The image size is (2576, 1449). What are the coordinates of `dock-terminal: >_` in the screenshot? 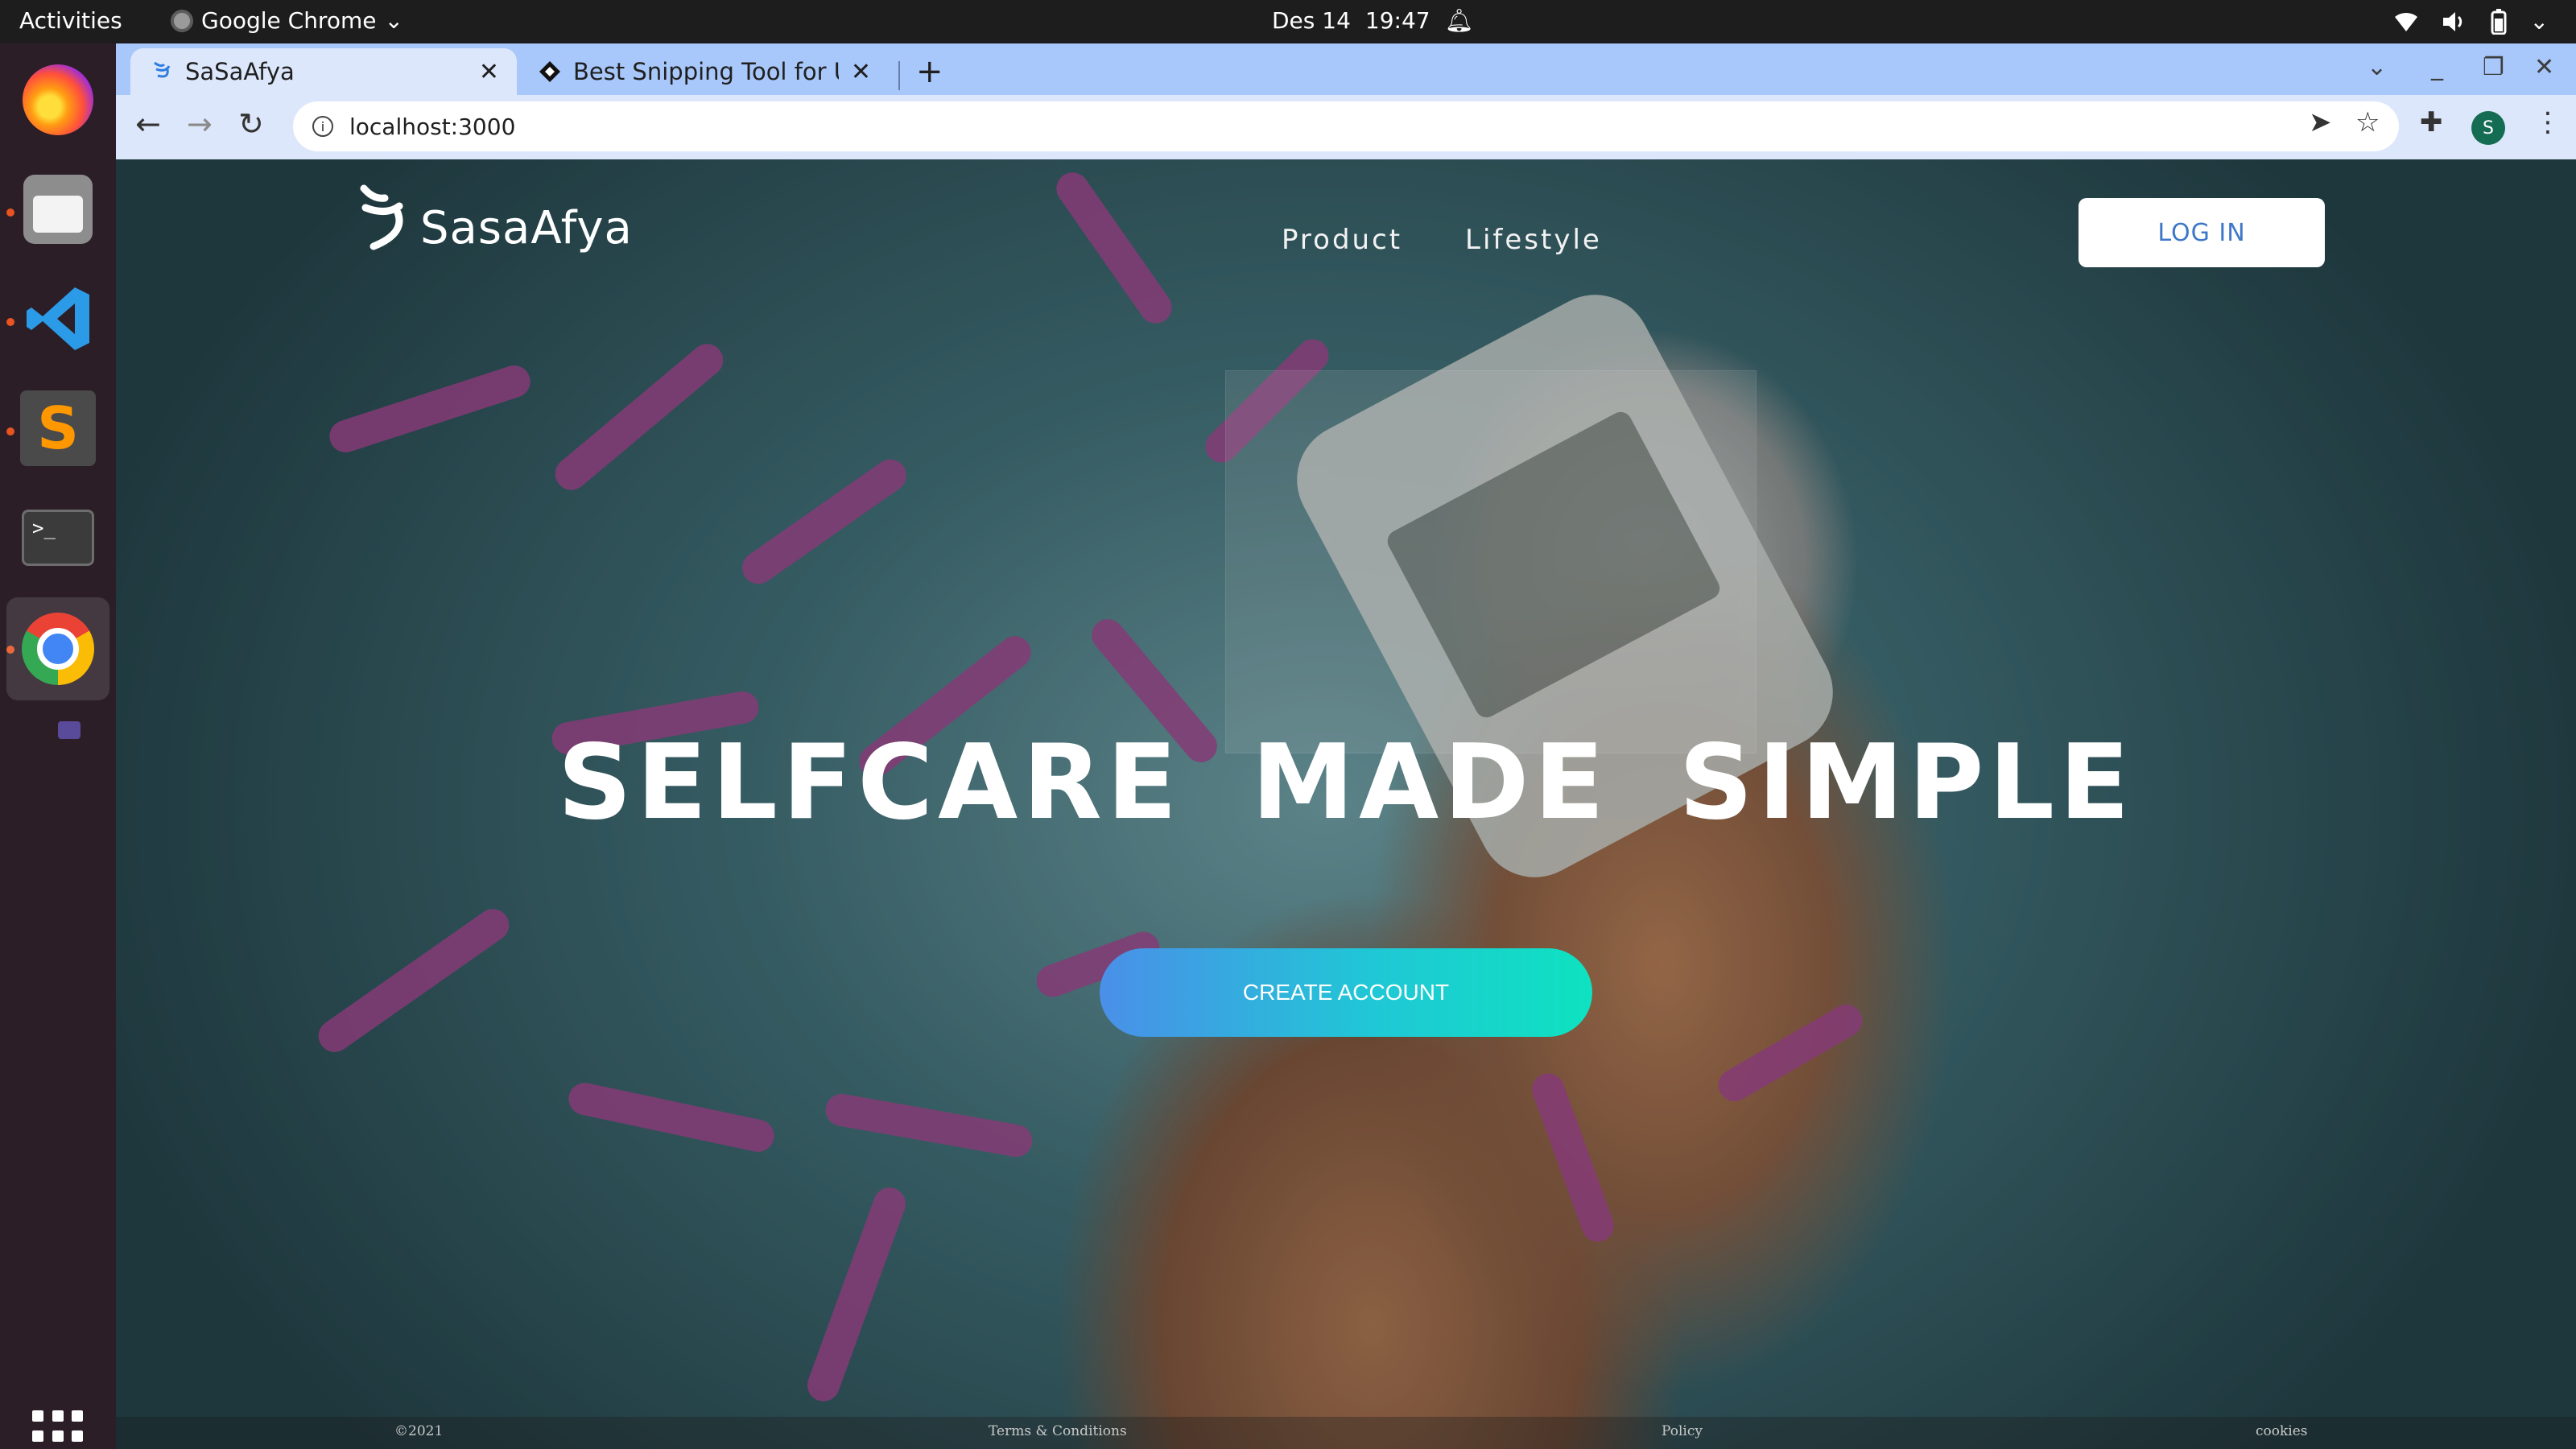 It's located at (58, 537).